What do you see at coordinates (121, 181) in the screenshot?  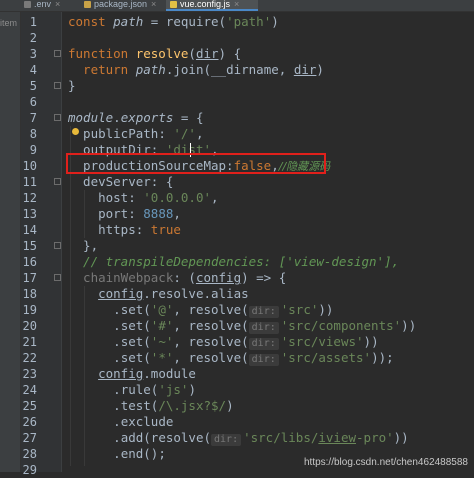 I see `code-line-11: devServer: {` at bounding box center [121, 181].